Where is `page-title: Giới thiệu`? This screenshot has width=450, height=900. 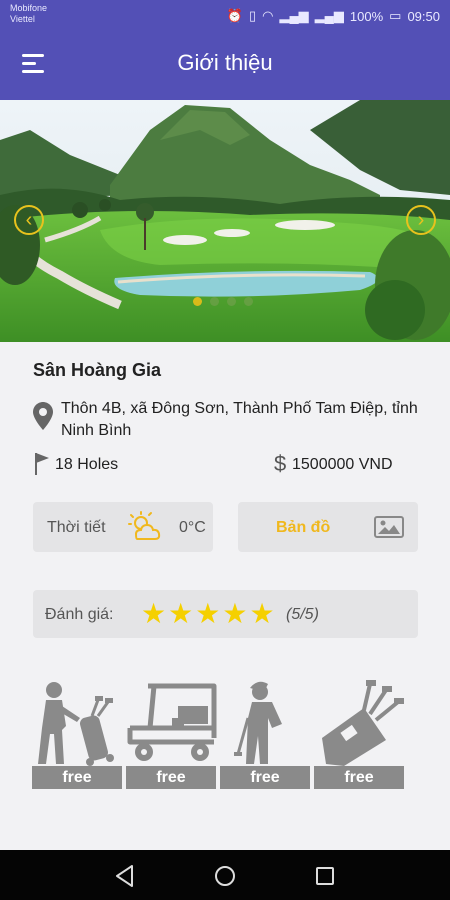
page-title: Giới thiệu is located at coordinates (225, 62).